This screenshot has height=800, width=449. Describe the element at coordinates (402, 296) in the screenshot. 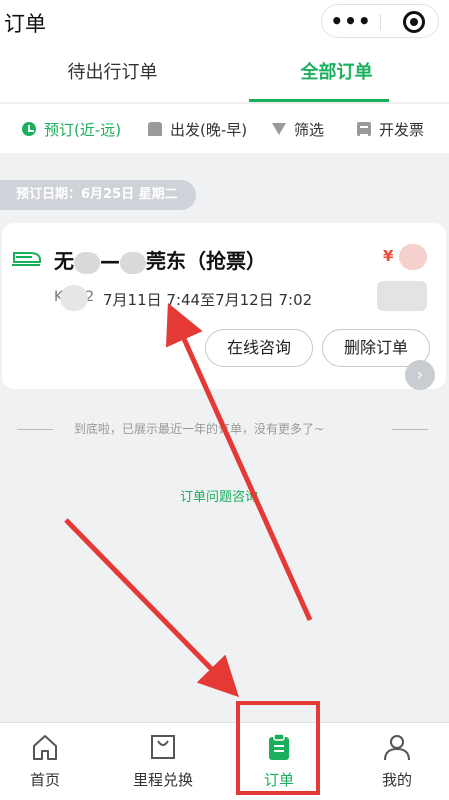

I see `blurred-status` at that location.